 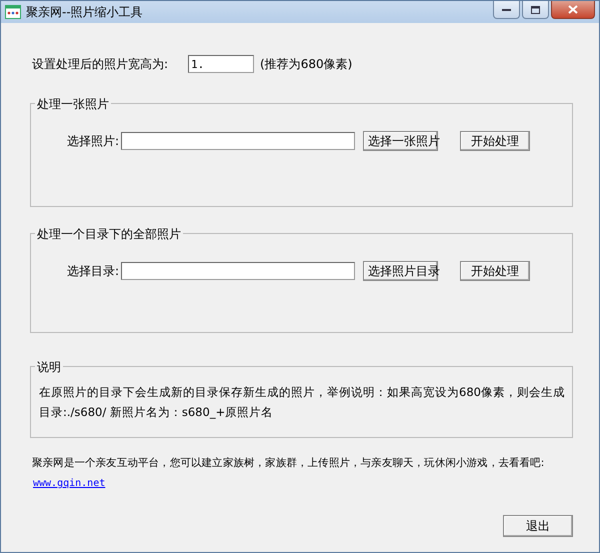 What do you see at coordinates (400, 271) in the screenshot?
I see `action-button: 选择照片目录` at bounding box center [400, 271].